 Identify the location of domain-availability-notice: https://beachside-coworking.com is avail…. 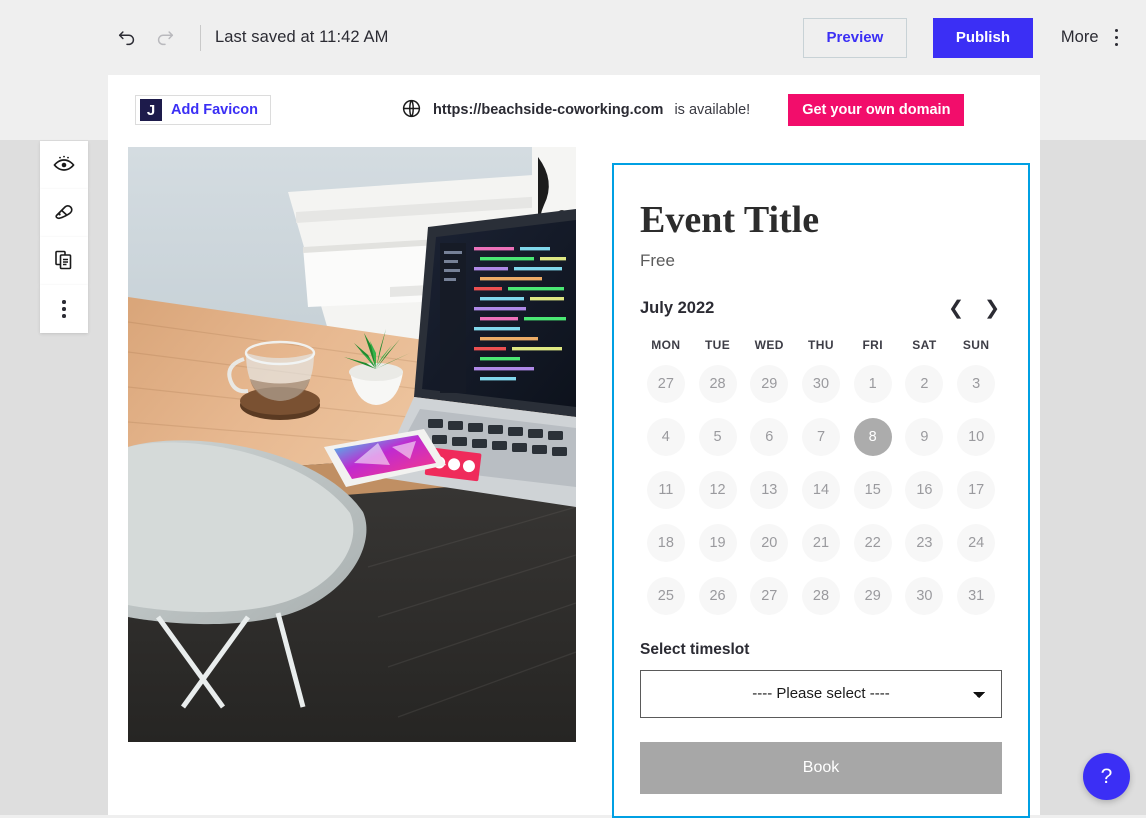
(683, 110).